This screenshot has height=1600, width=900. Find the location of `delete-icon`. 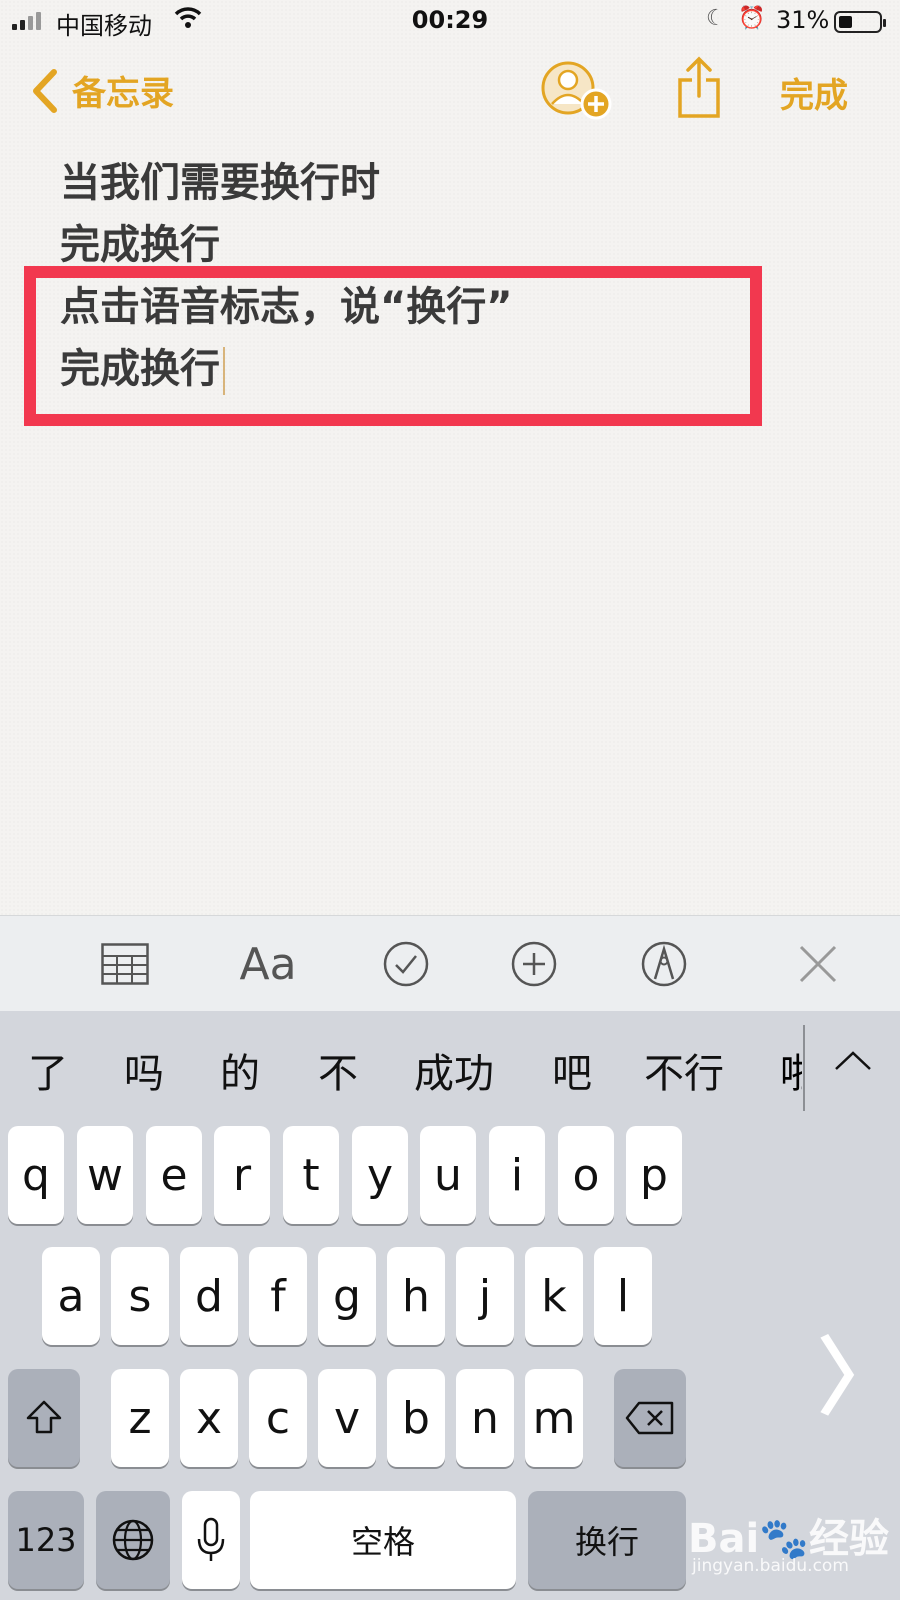

delete-icon is located at coordinates (649, 1418).